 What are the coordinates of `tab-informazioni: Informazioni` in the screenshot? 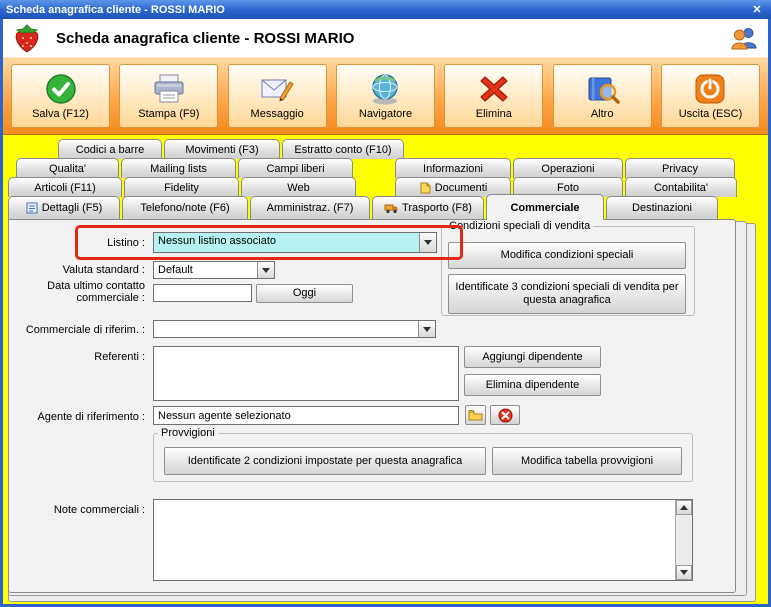 It's located at (453, 168).